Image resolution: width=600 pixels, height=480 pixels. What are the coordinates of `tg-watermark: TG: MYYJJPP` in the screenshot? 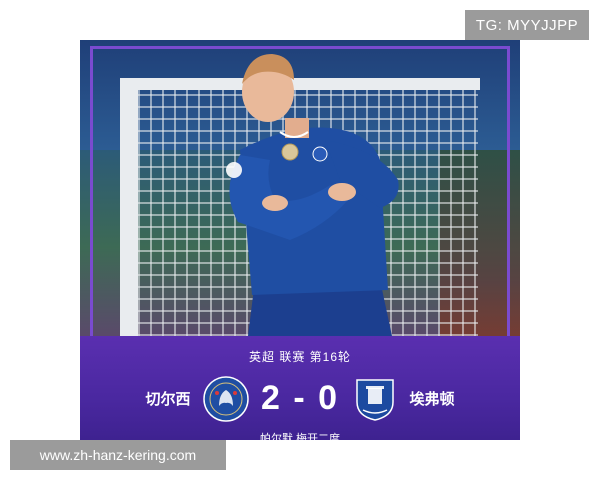 It's located at (527, 25).